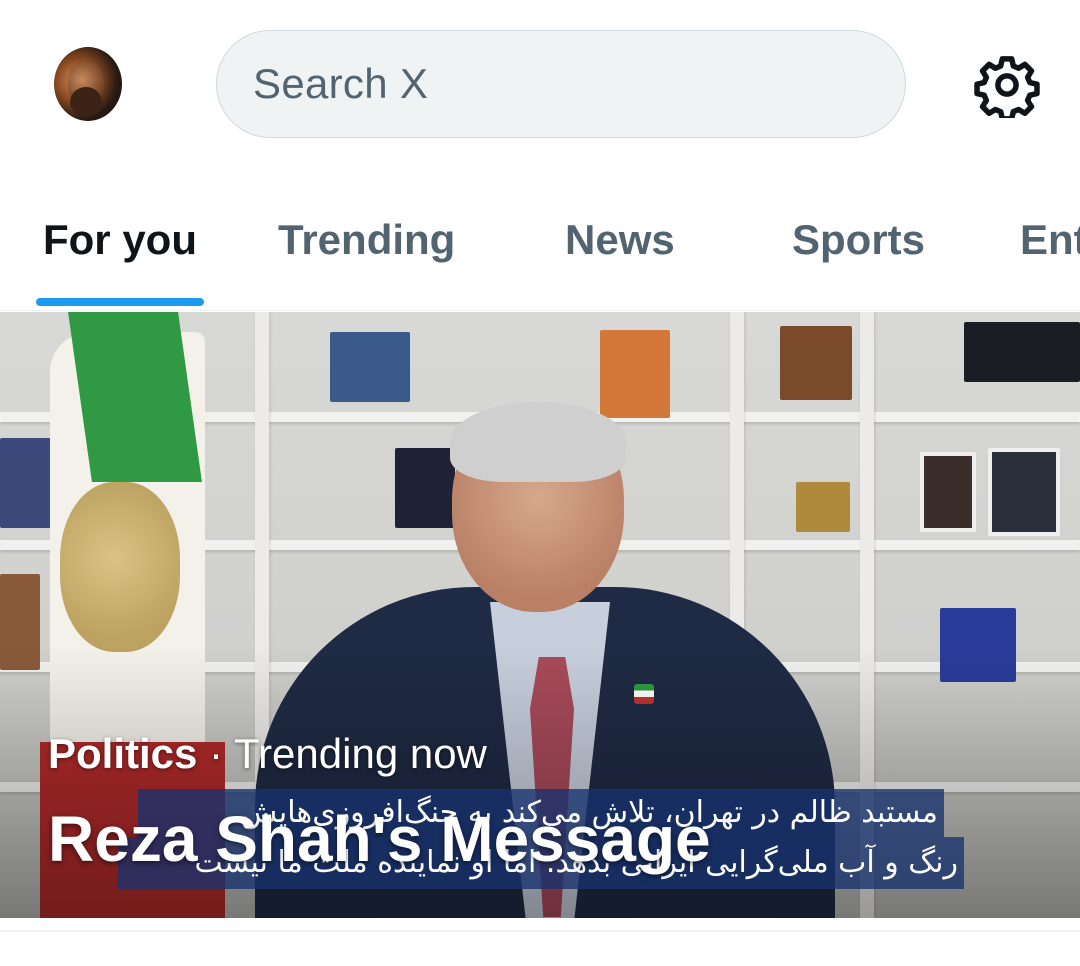  Describe the element at coordinates (379, 839) in the screenshot. I see `trend-title: Reza Shah's Message` at that location.